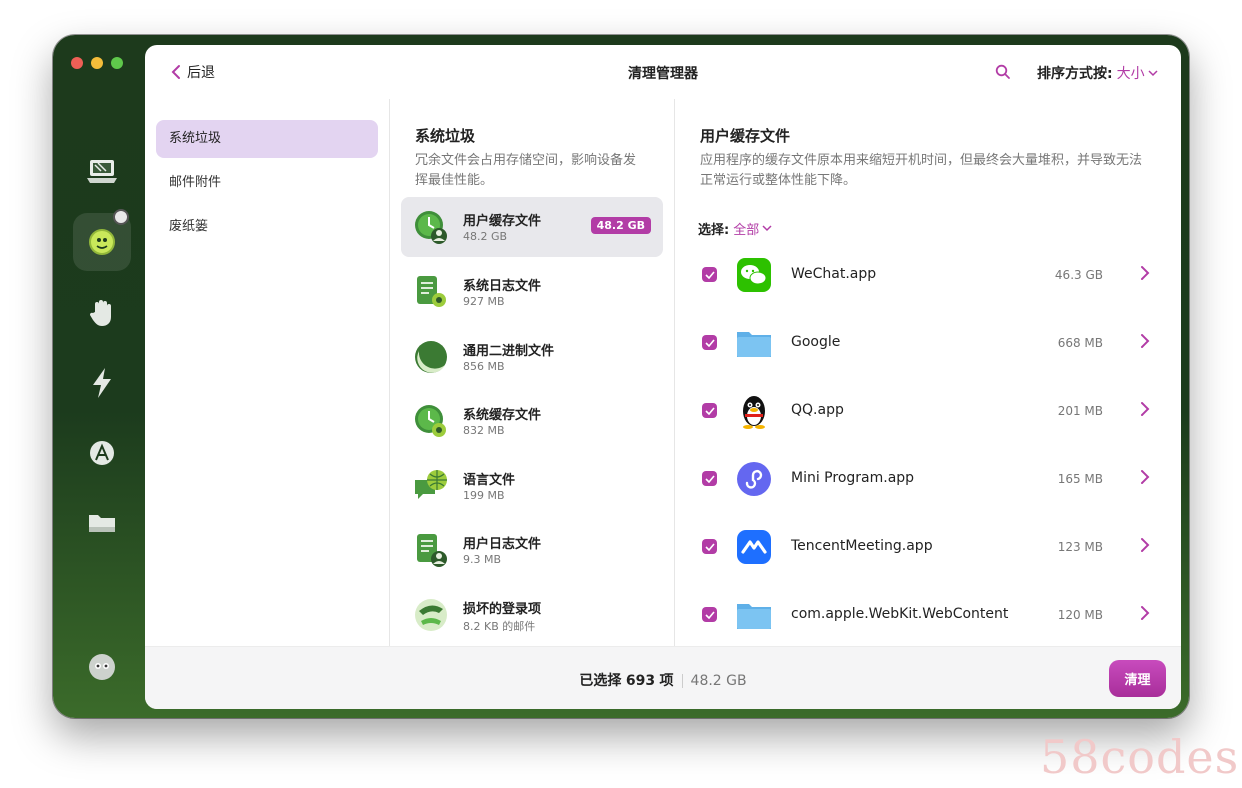 This screenshot has width=1242, height=788. What do you see at coordinates (484, 301) in the screenshot?
I see `category-size: 927 MB` at bounding box center [484, 301].